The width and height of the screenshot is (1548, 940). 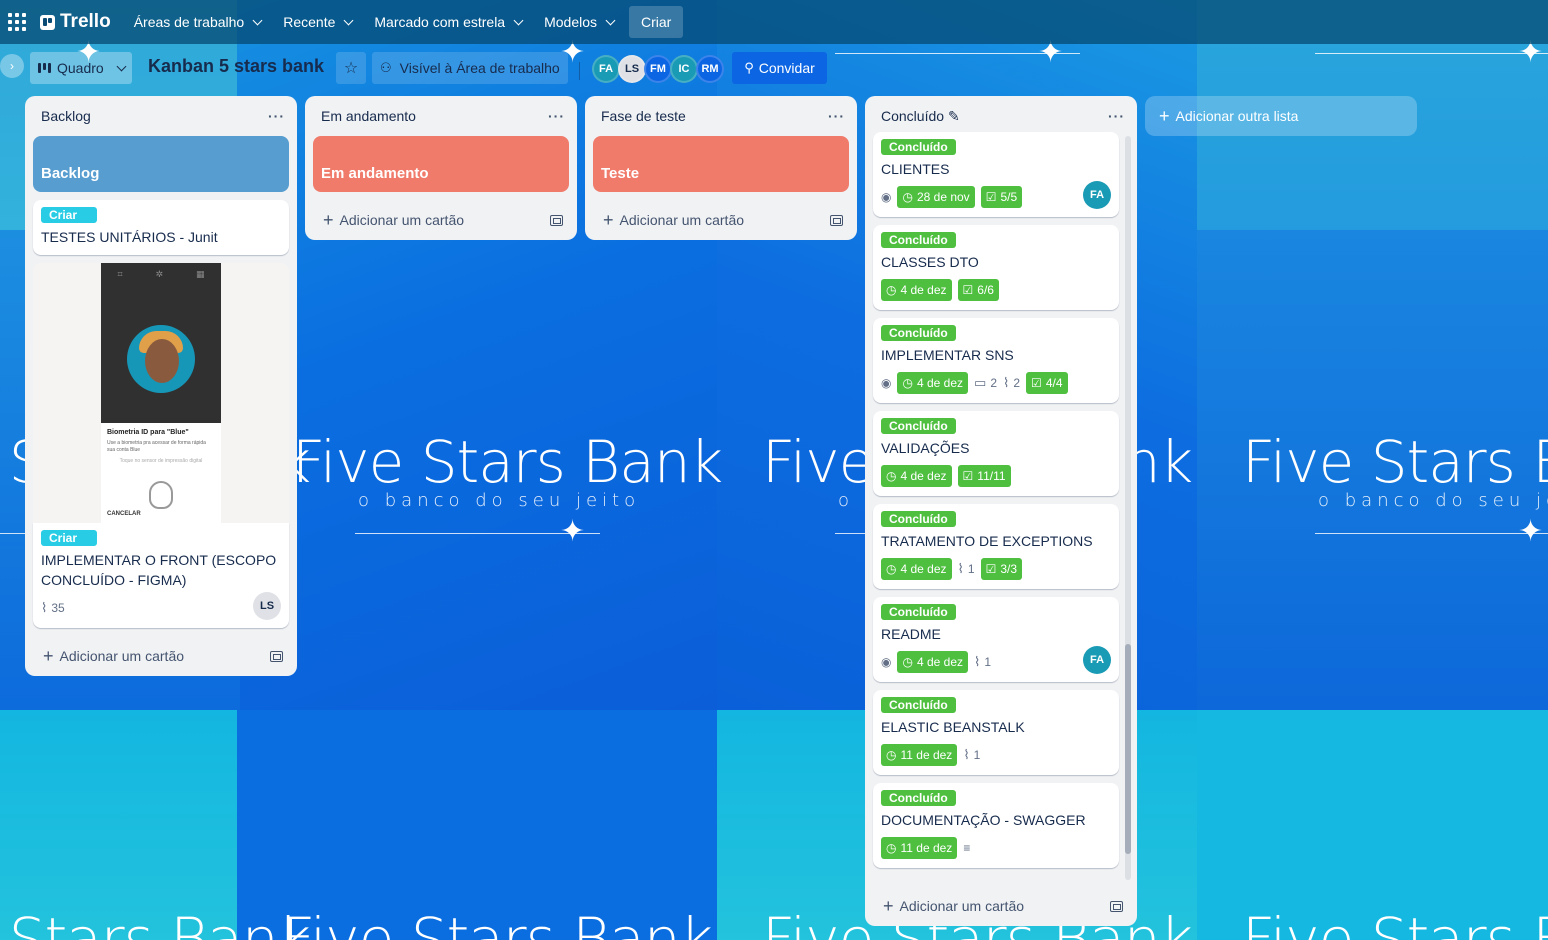 What do you see at coordinates (148, 432) in the screenshot?
I see `phone-title: Biometria ID para "Blue"` at bounding box center [148, 432].